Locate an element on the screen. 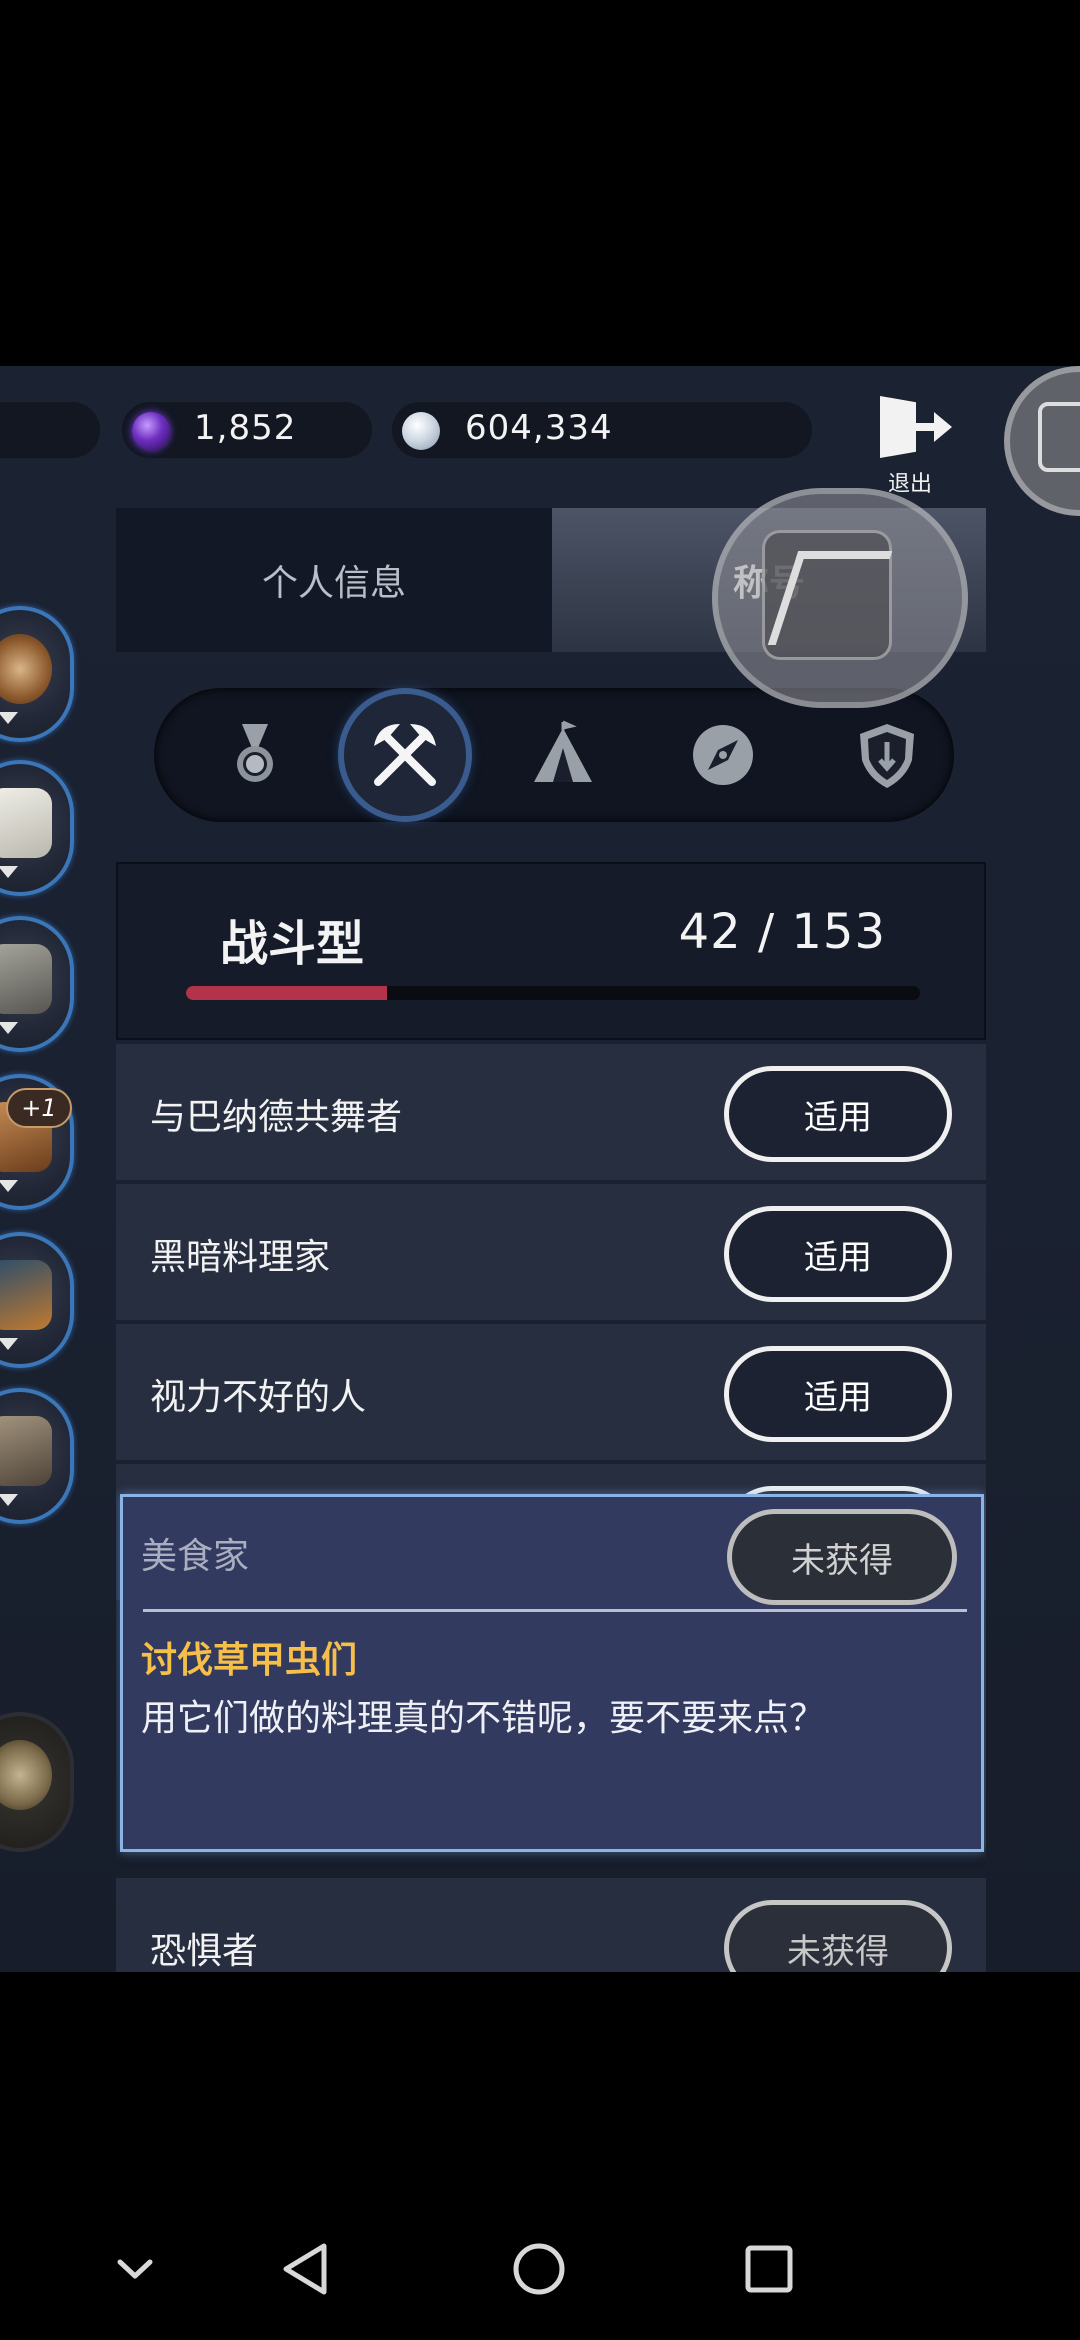 This screenshot has height=2340, width=1080. silver-coin-icon is located at coordinates (421, 431).